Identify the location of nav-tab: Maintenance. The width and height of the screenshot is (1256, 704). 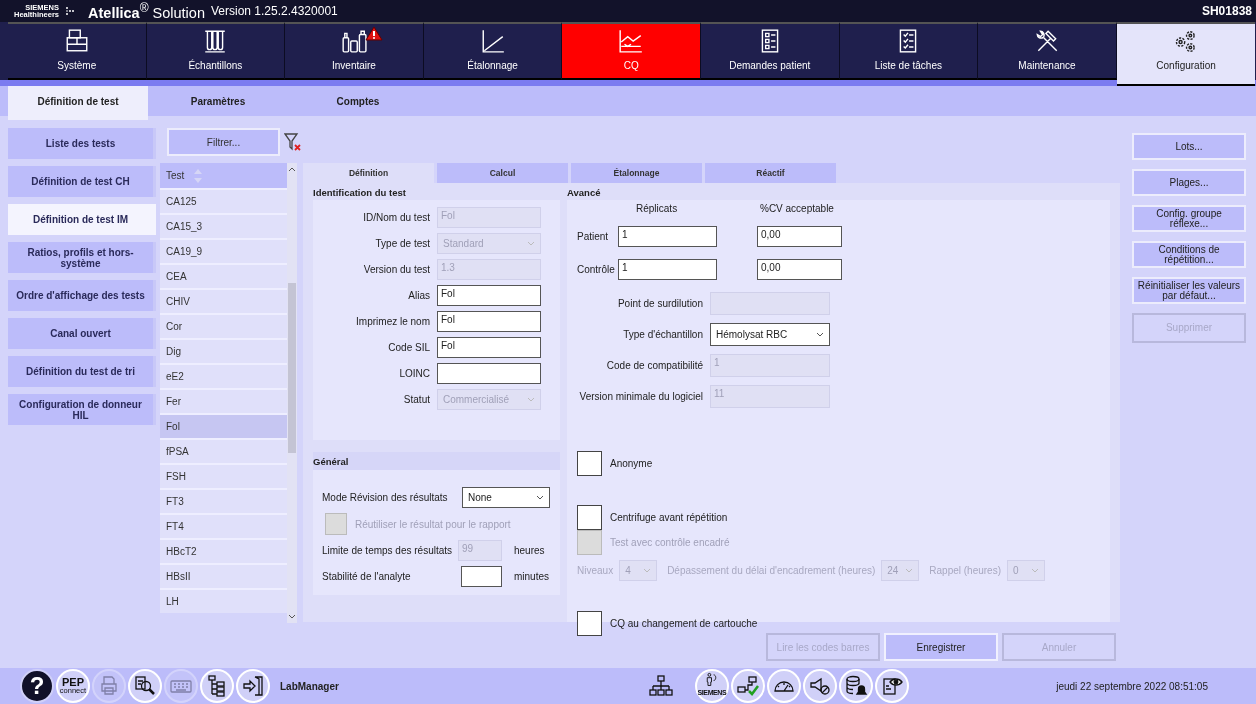
(1047, 51).